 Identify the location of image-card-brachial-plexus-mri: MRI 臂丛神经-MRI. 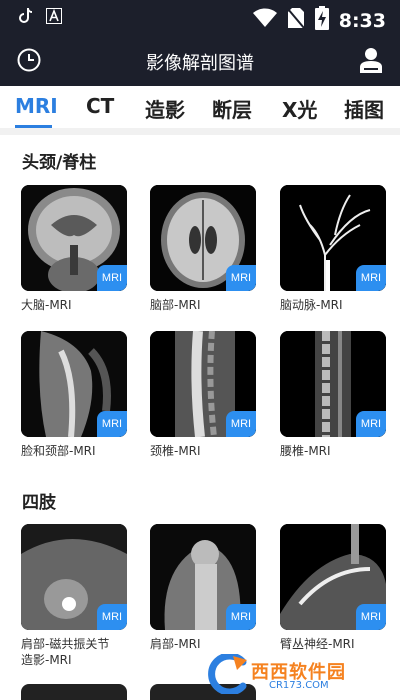
(333, 588).